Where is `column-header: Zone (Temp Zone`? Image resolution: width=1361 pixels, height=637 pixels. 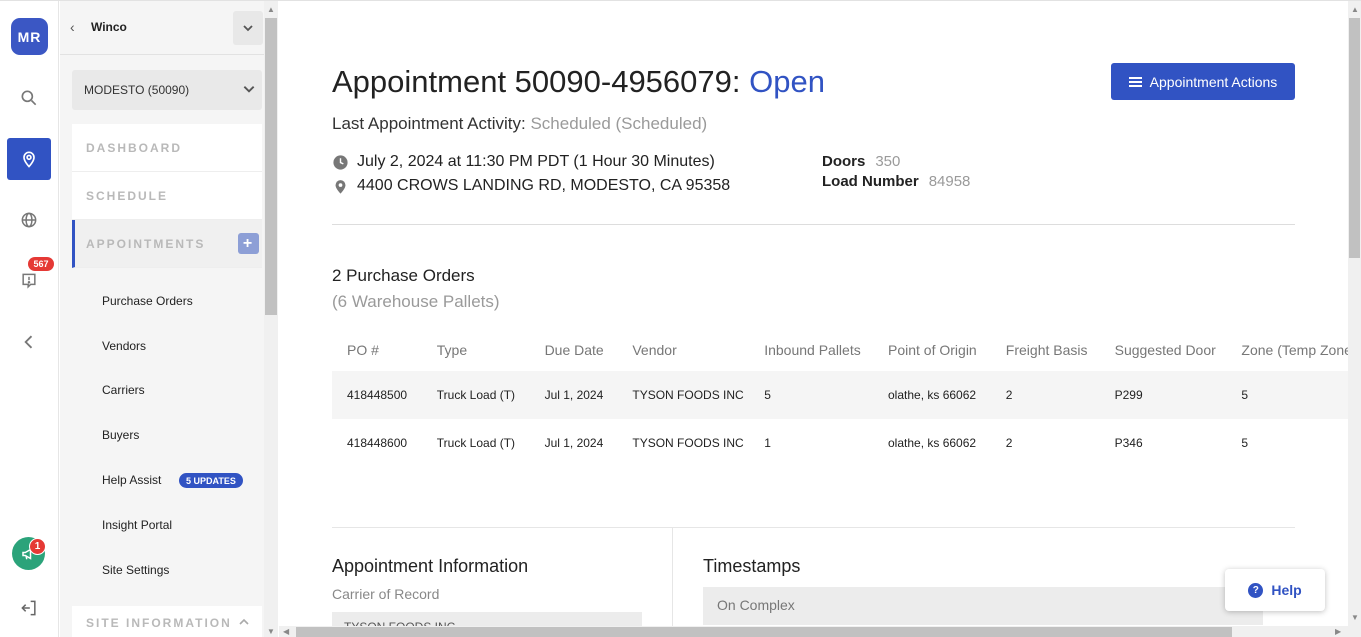 column-header: Zone (Temp Zone is located at coordinates (1294, 350).